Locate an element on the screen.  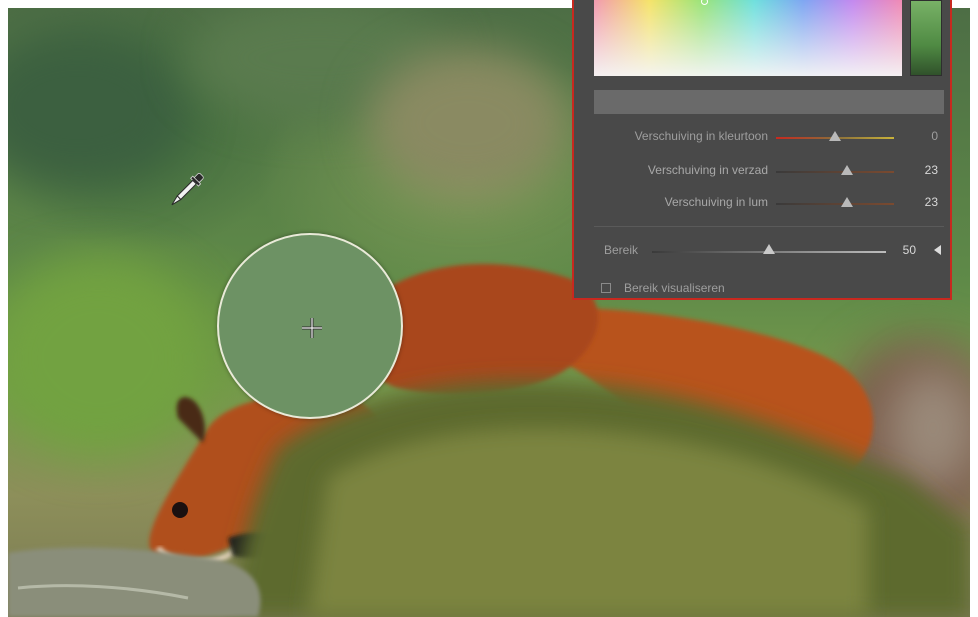
saturation-shift-value: 23 is located at coordinates (931, 170).